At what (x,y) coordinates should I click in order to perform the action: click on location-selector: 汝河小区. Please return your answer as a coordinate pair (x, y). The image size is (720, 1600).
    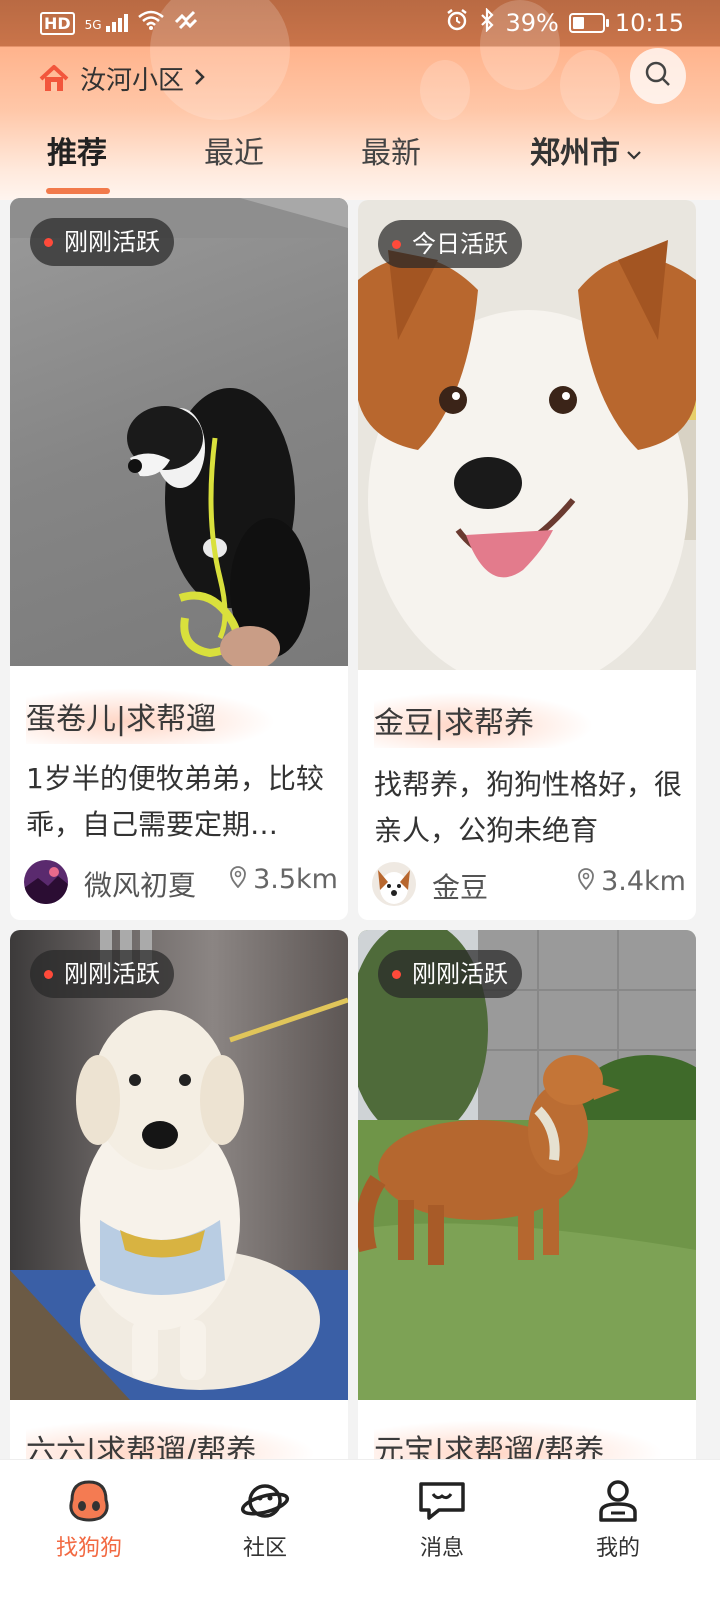
    Looking at the image, I should click on (122, 78).